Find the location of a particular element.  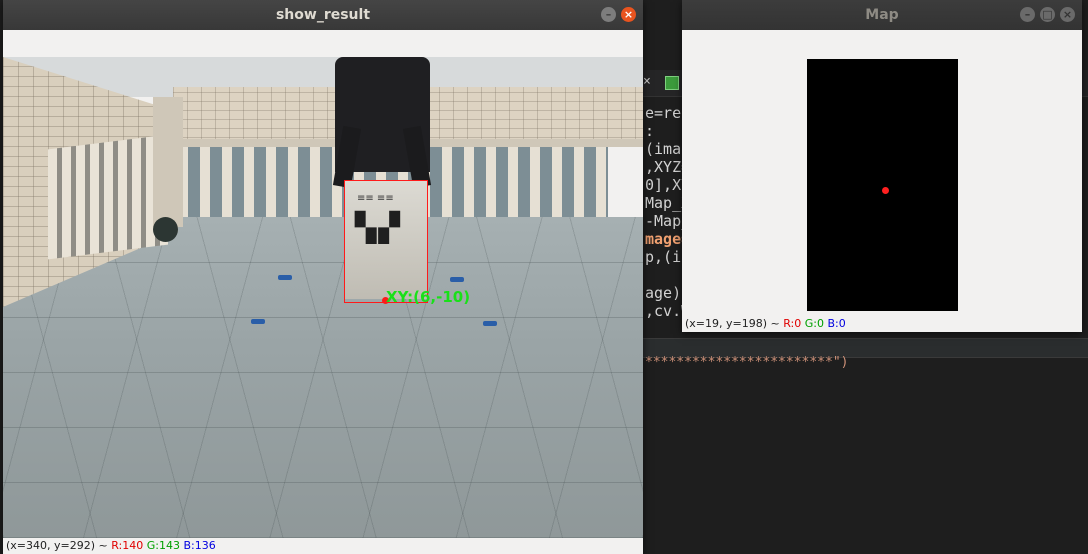

code-line: age) is located at coordinates (663, 293).